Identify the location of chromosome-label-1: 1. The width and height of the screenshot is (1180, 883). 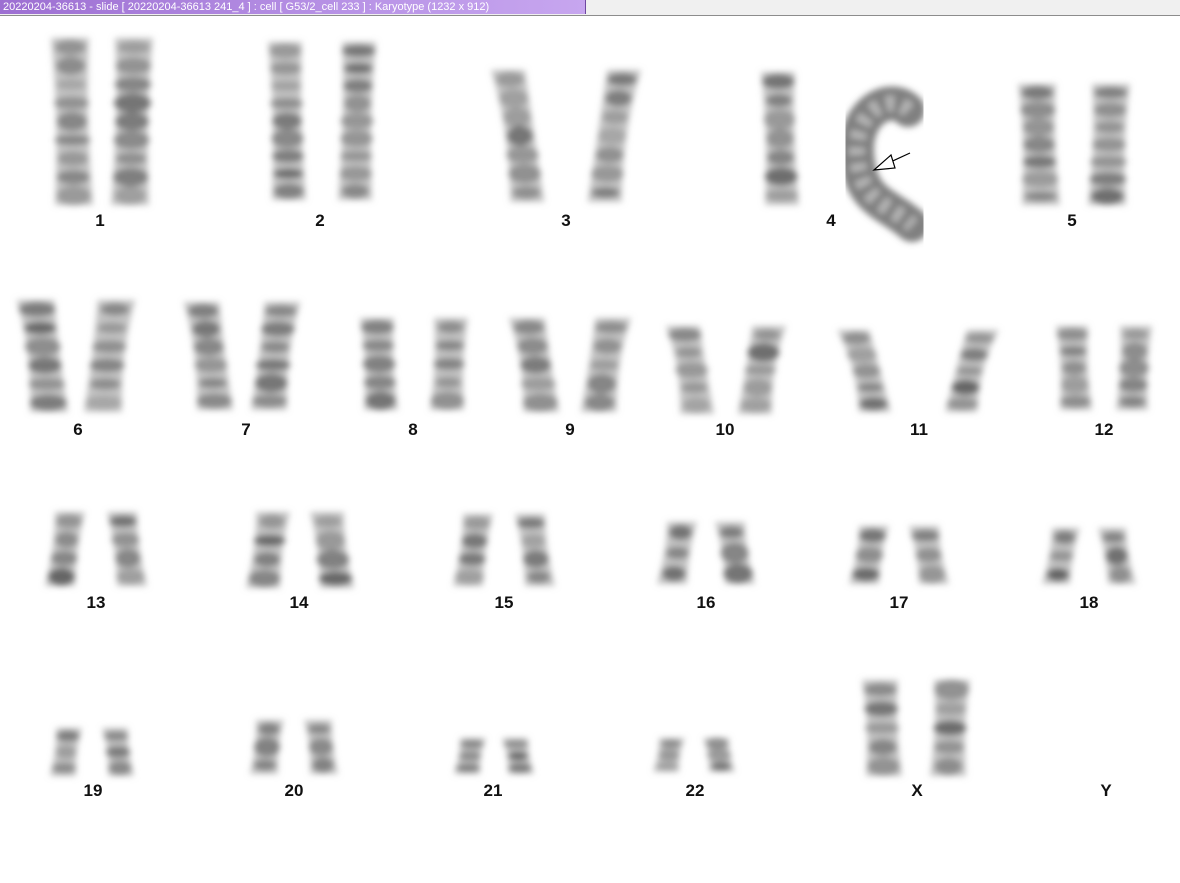
(99, 220).